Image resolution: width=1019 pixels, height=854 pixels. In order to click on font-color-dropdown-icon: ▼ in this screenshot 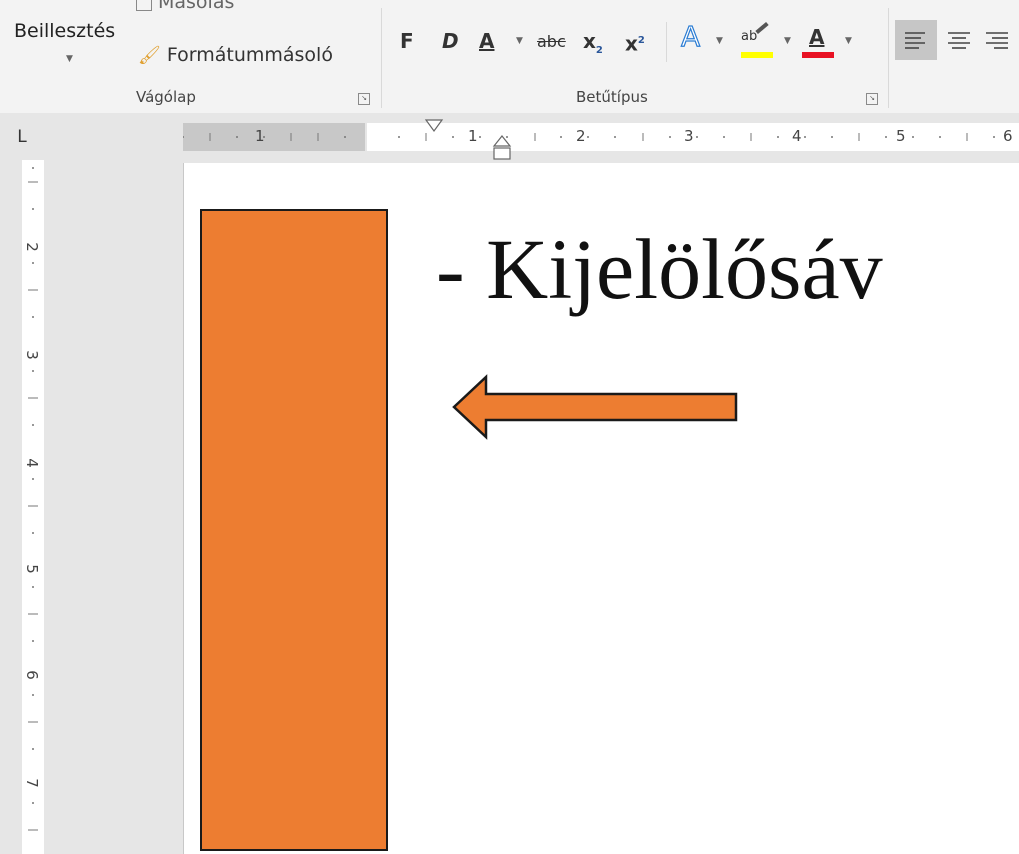, I will do `click(848, 41)`.